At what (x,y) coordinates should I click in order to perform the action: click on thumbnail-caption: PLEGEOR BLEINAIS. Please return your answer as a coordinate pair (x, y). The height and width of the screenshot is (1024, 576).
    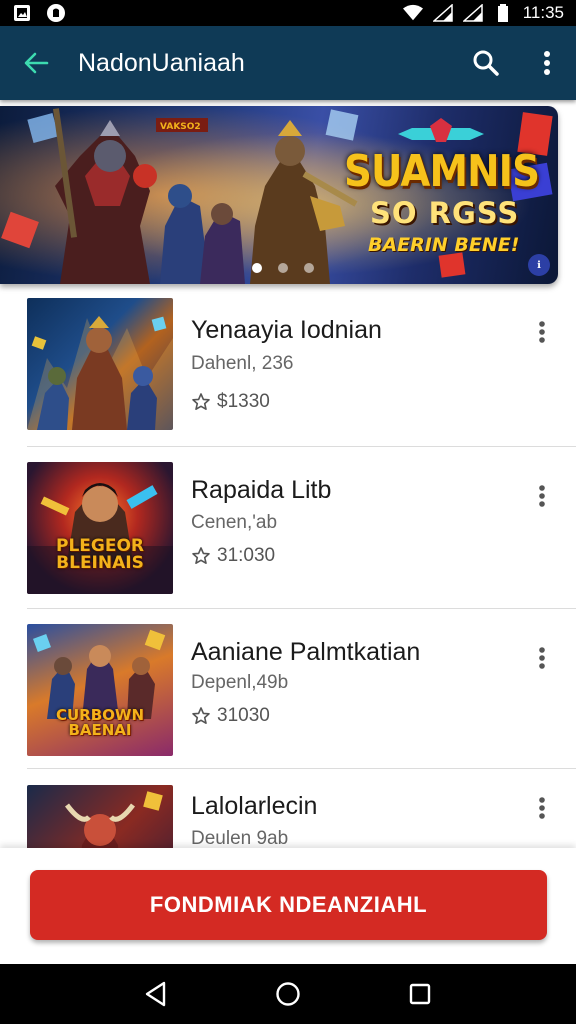
    Looking at the image, I should click on (99, 554).